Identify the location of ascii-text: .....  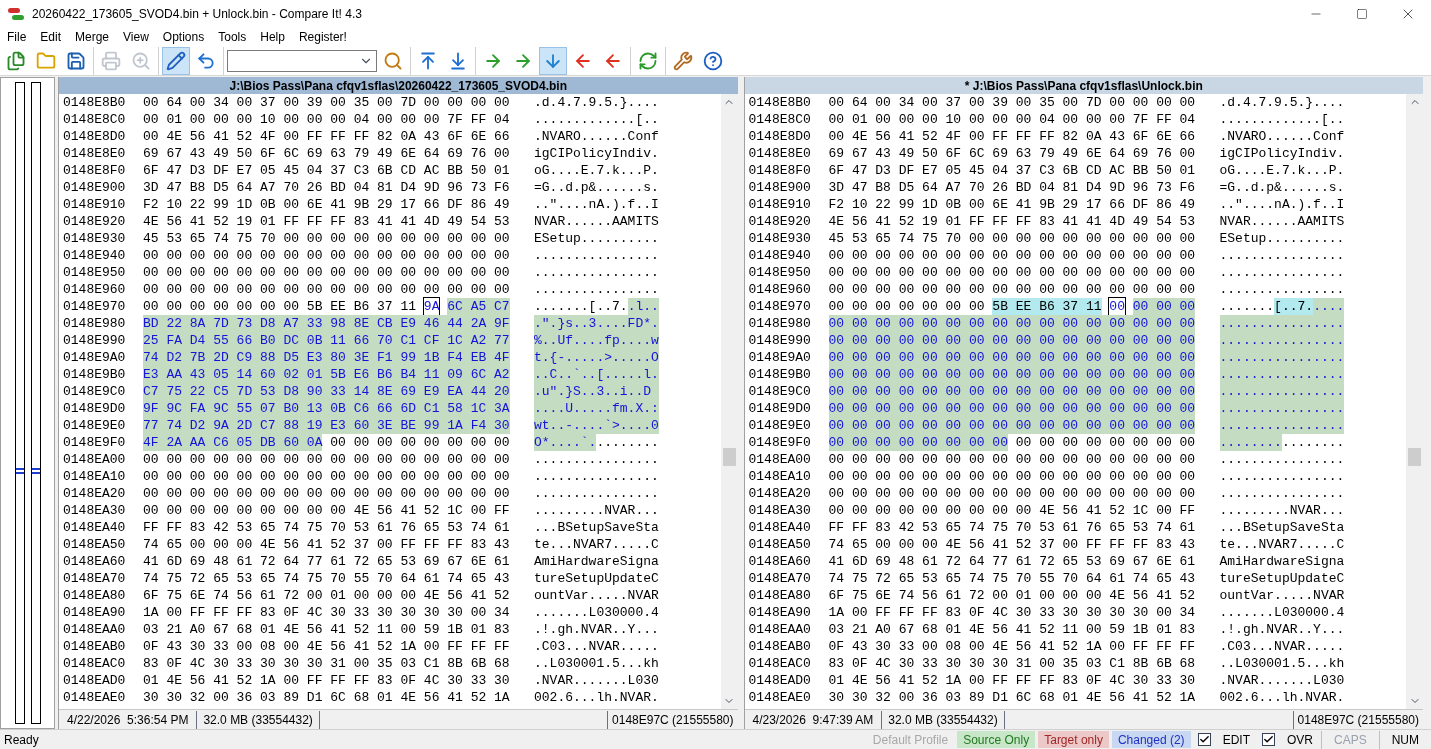
(1329, 306).